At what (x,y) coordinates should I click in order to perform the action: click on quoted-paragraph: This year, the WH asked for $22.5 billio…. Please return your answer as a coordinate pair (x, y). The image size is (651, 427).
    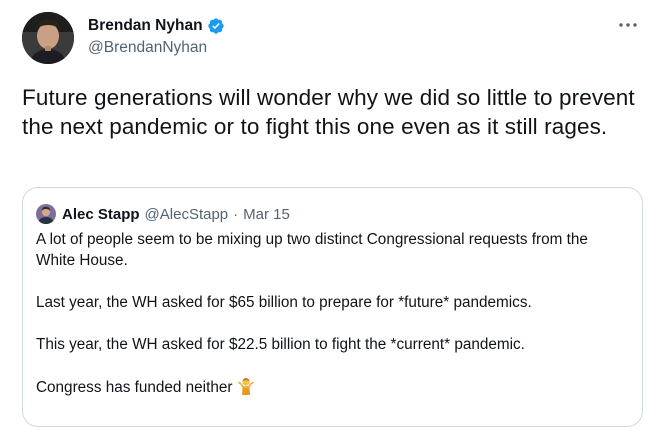
    Looking at the image, I should click on (280, 344).